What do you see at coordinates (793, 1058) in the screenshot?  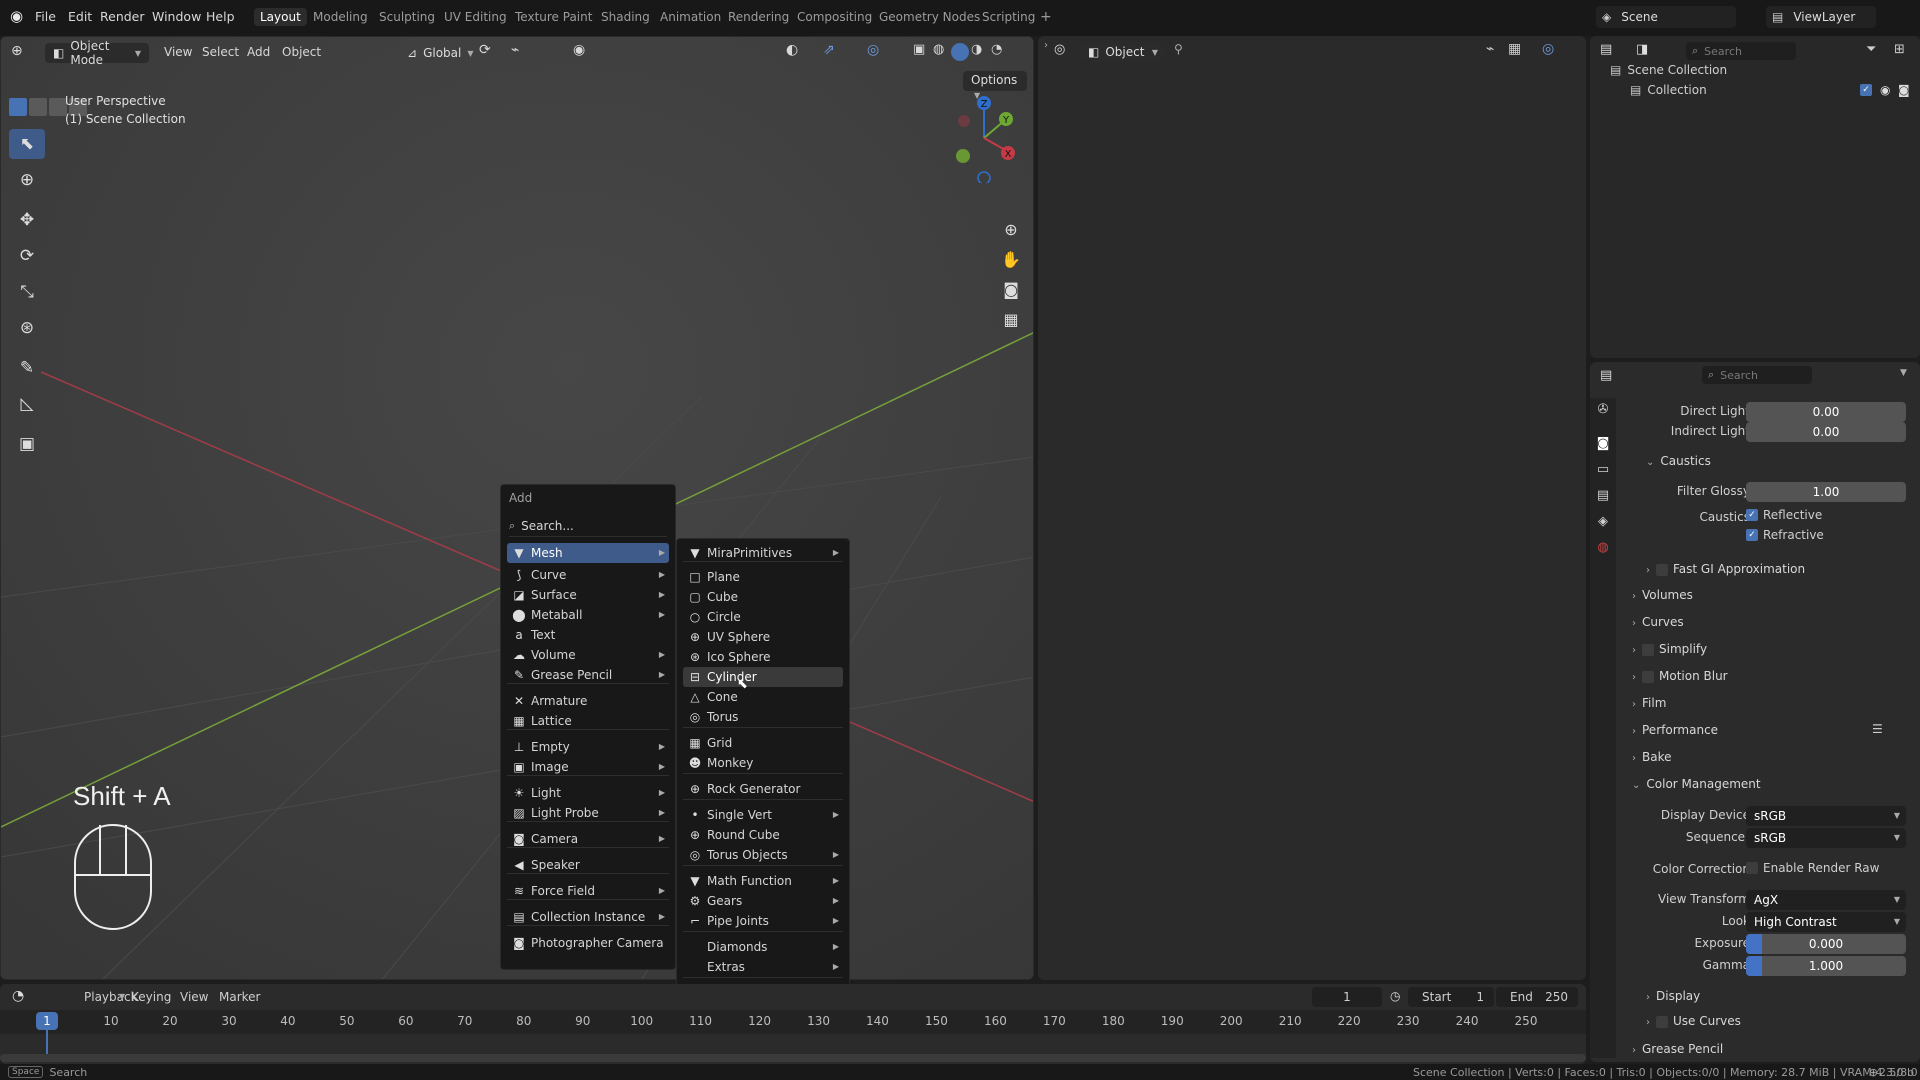 I see `timeline-scrollbar` at bounding box center [793, 1058].